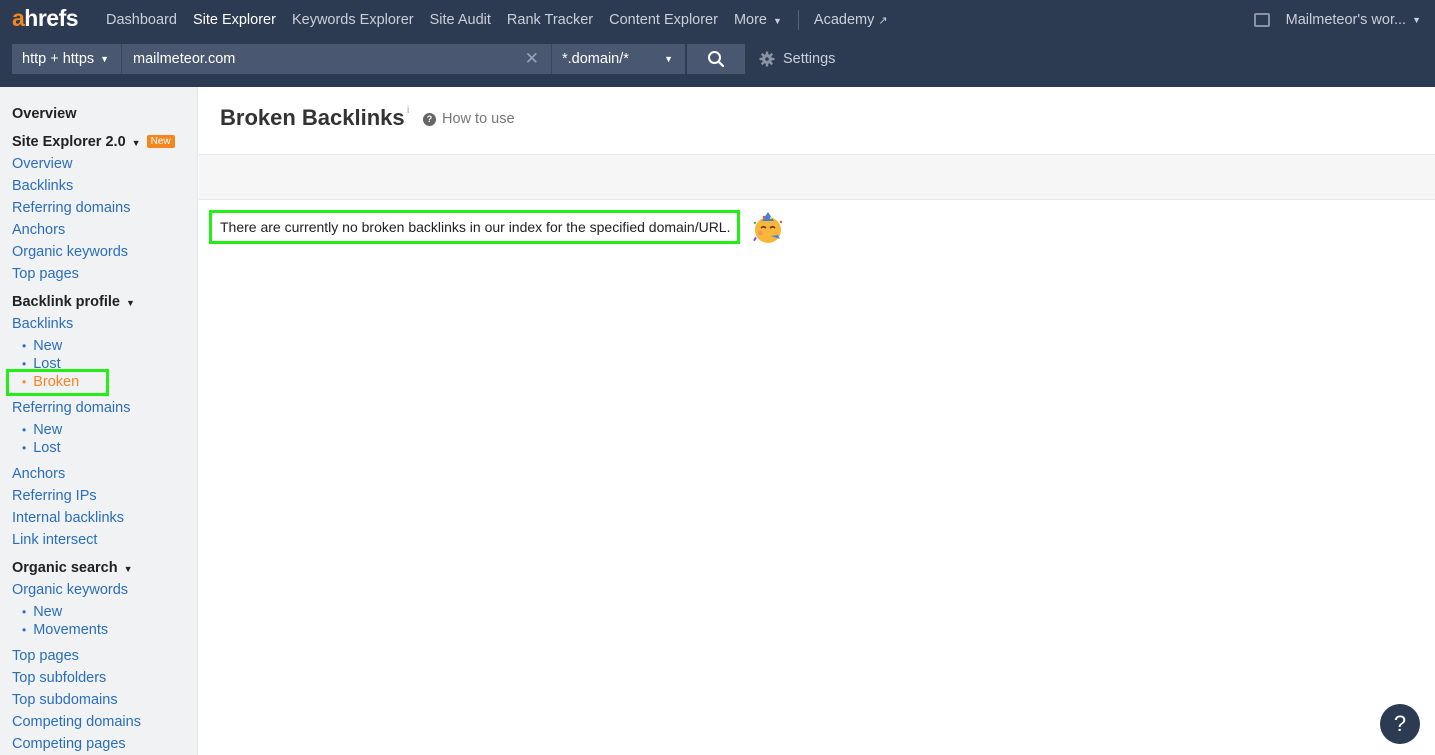 This screenshot has height=755, width=1435. What do you see at coordinates (76, 722) in the screenshot?
I see `sidebar-item-competing-domains: Competing domains` at bounding box center [76, 722].